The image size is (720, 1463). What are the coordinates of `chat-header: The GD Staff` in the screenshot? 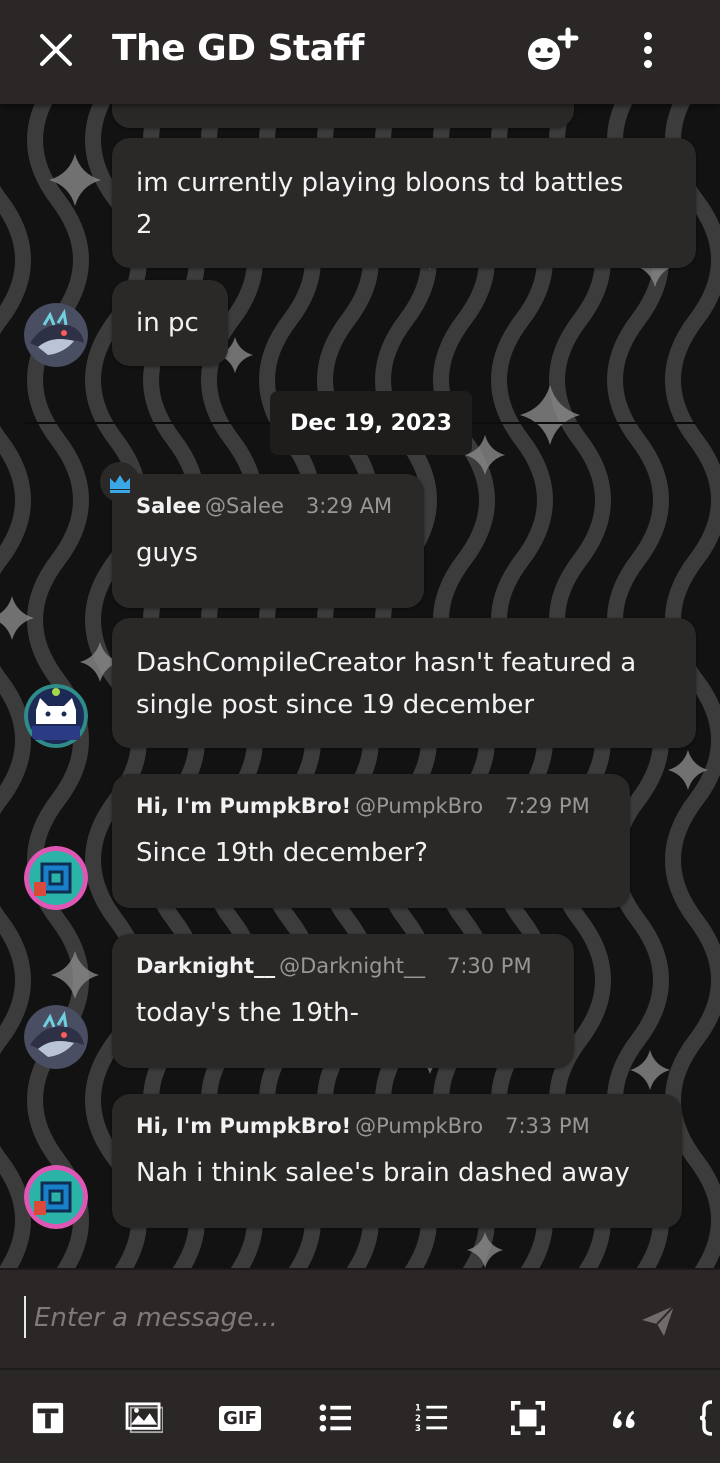 It's located at (360, 52).